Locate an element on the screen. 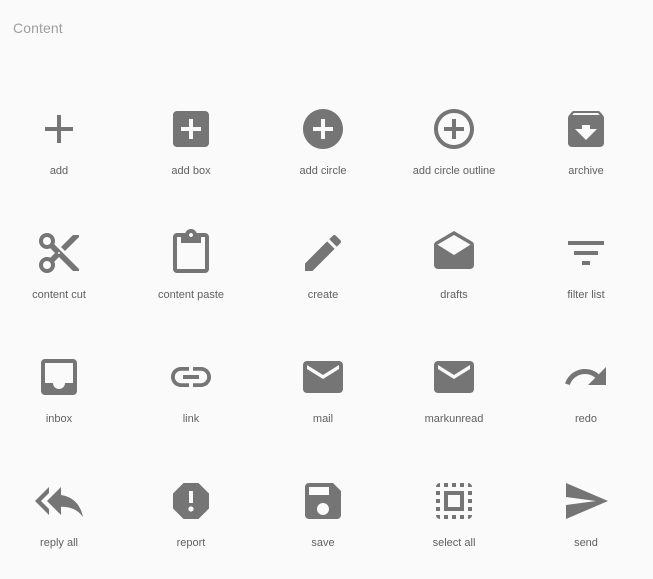 The image size is (653, 579). icon-tile-add-circle: add circle is located at coordinates (319, 142).